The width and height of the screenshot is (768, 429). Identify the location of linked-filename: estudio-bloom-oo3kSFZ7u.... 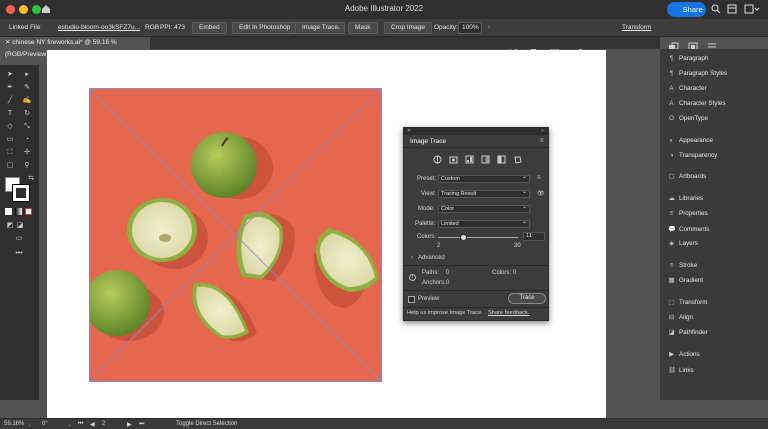
(99, 28).